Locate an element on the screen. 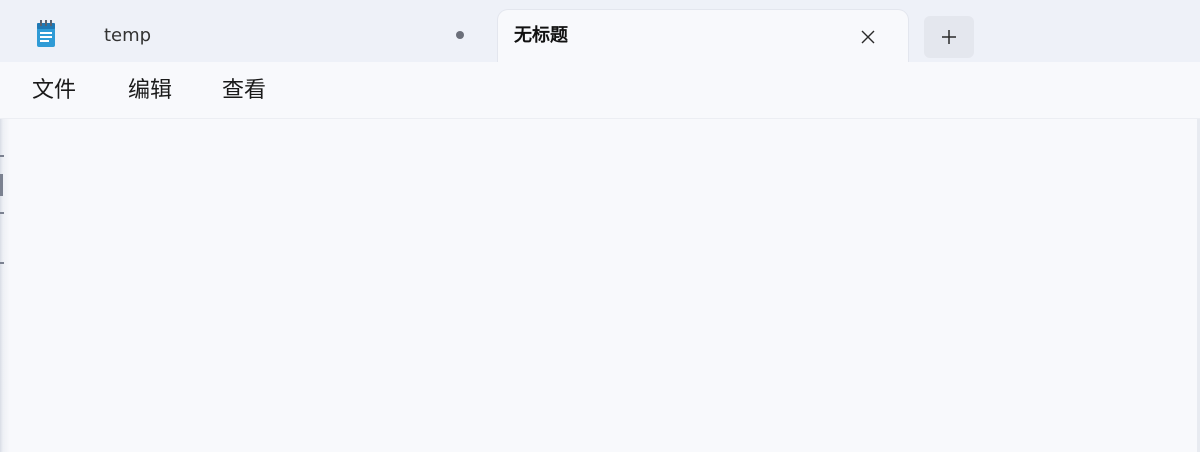  tab-temp: temp is located at coordinates (281, 36).